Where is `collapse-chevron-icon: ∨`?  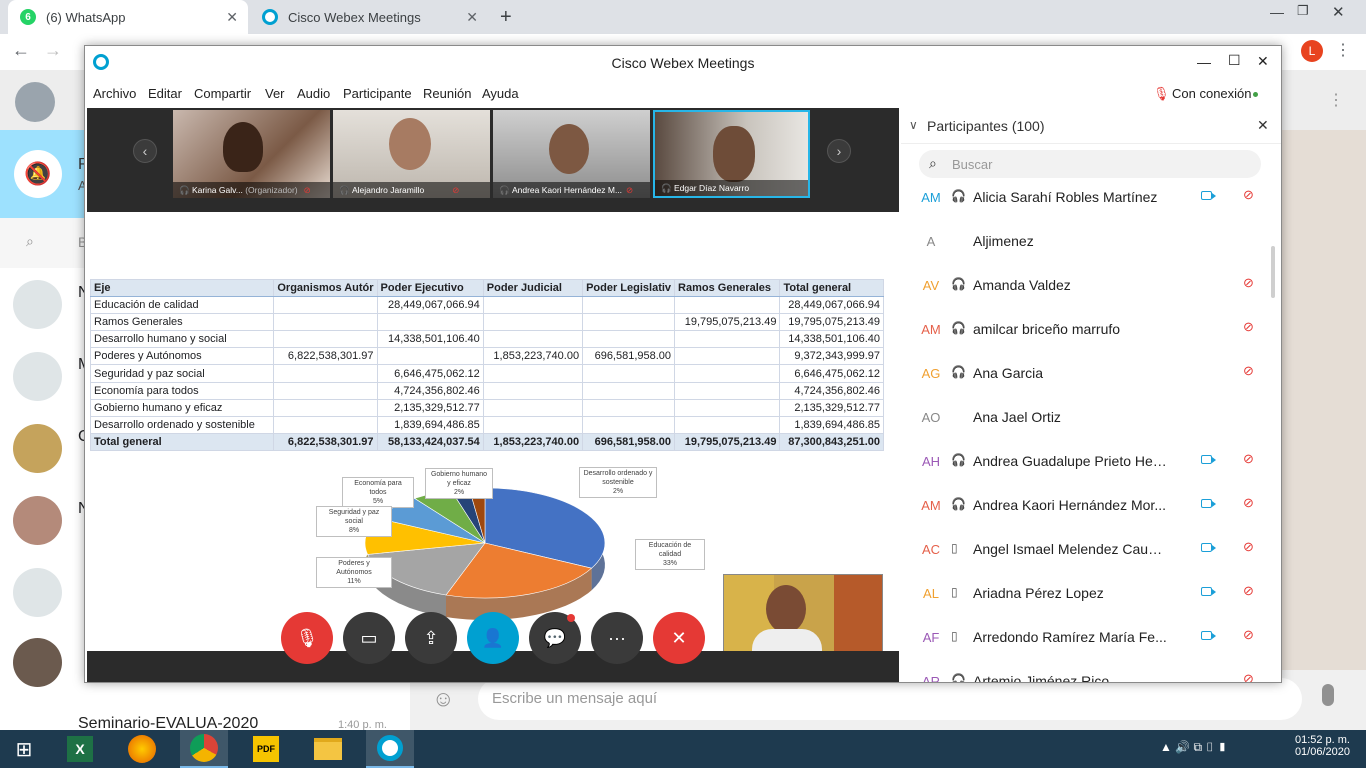
collapse-chevron-icon: ∨ is located at coordinates (913, 125).